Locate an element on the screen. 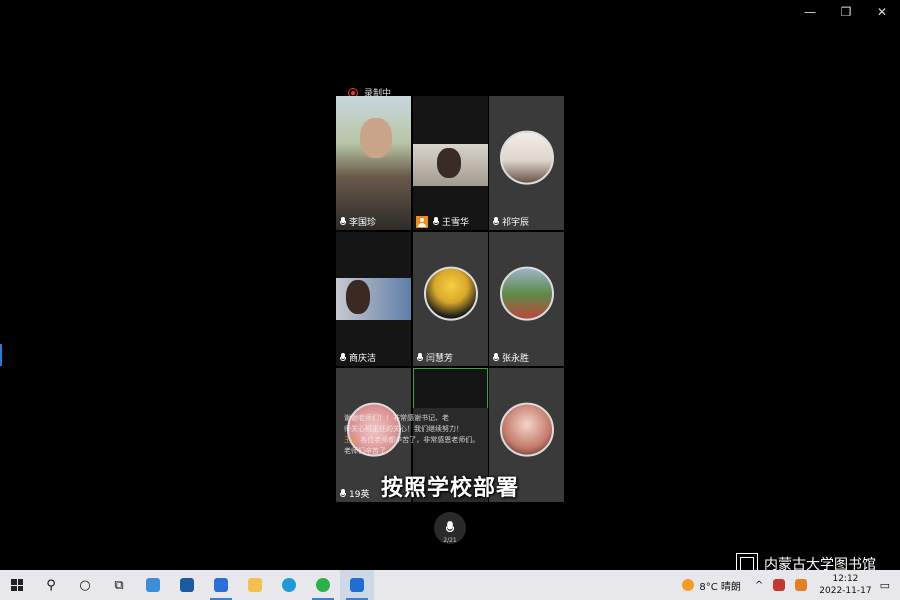 The width and height of the screenshot is (900, 600). weather-text: 8°C 晴朗 is located at coordinates (720, 585).